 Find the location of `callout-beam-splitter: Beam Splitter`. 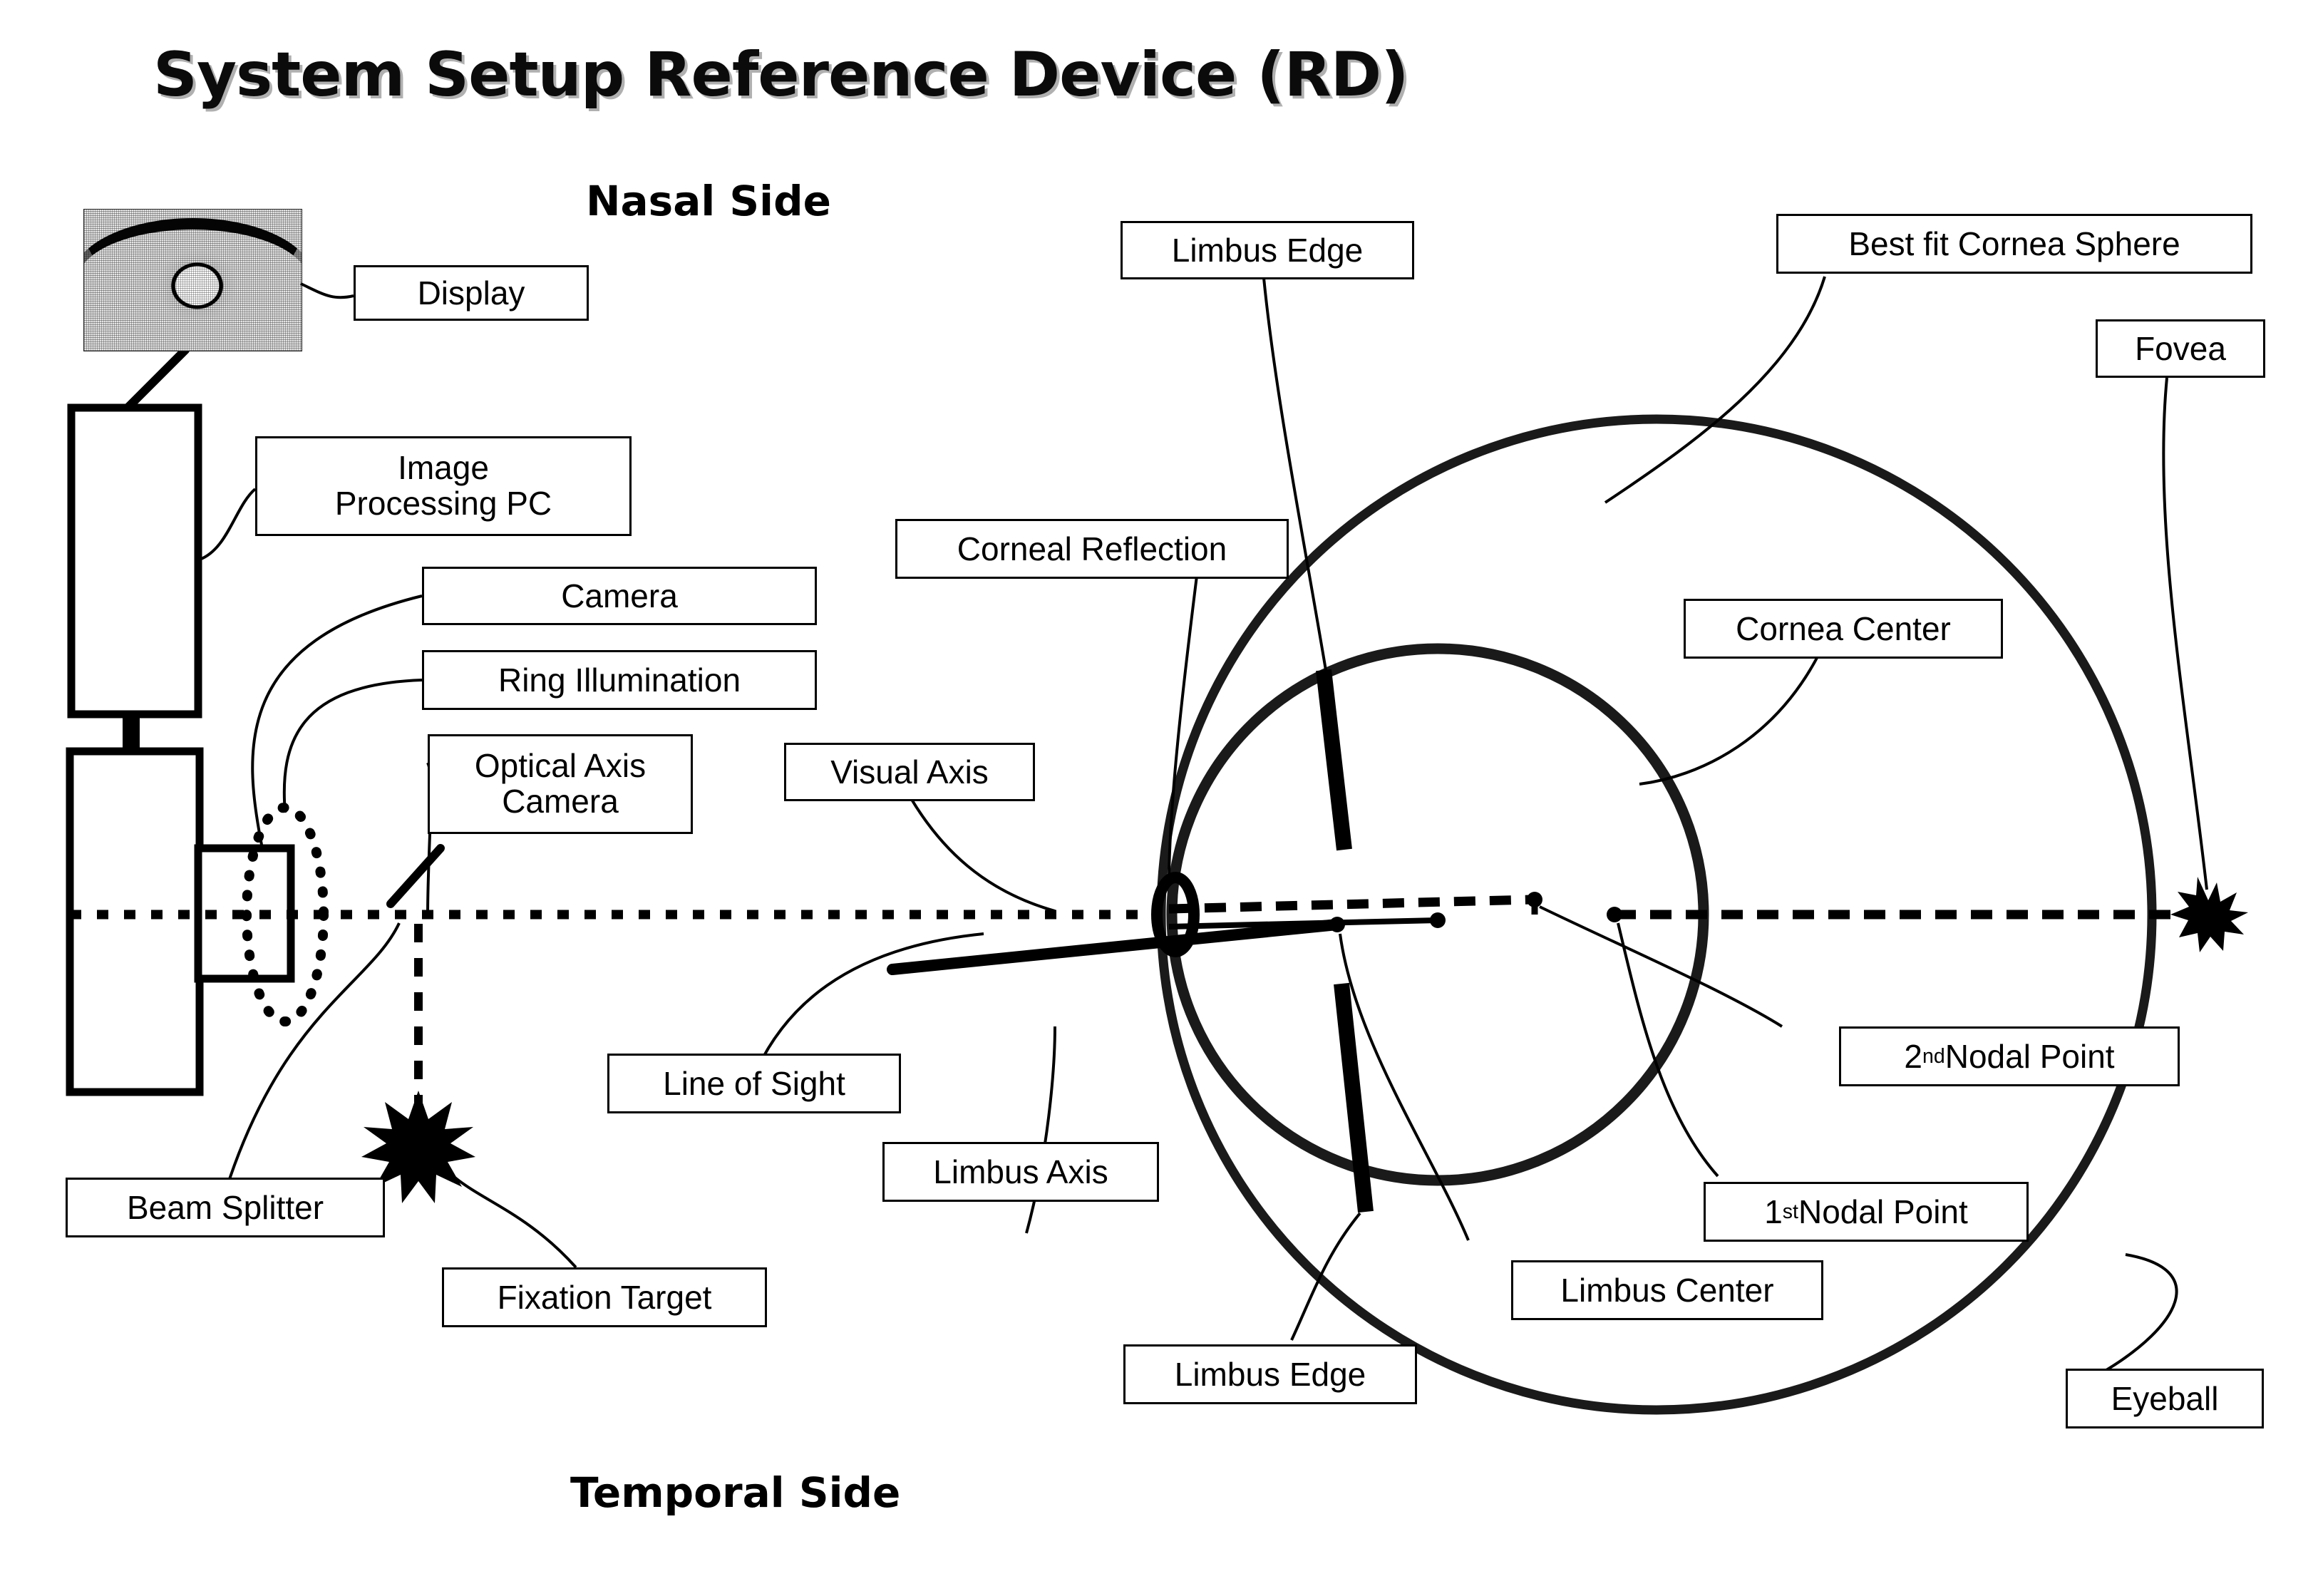

callout-beam-splitter: Beam Splitter is located at coordinates (225, 1207).